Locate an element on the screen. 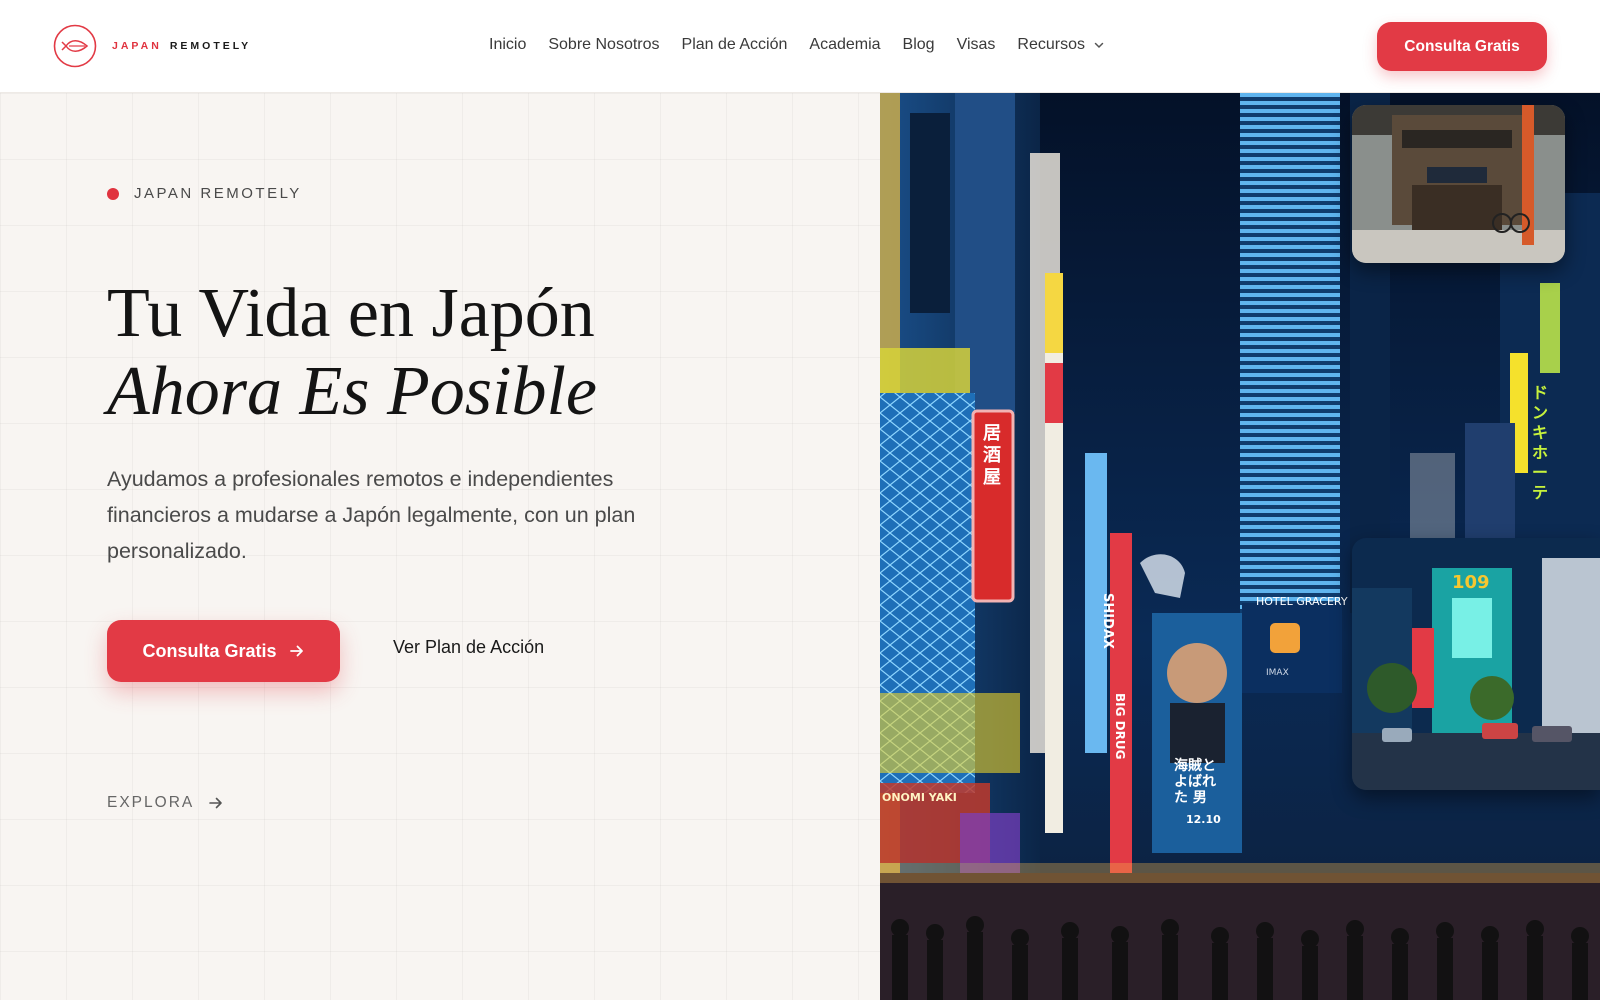  sign-poster-date: 12.10 is located at coordinates (1203, 819).